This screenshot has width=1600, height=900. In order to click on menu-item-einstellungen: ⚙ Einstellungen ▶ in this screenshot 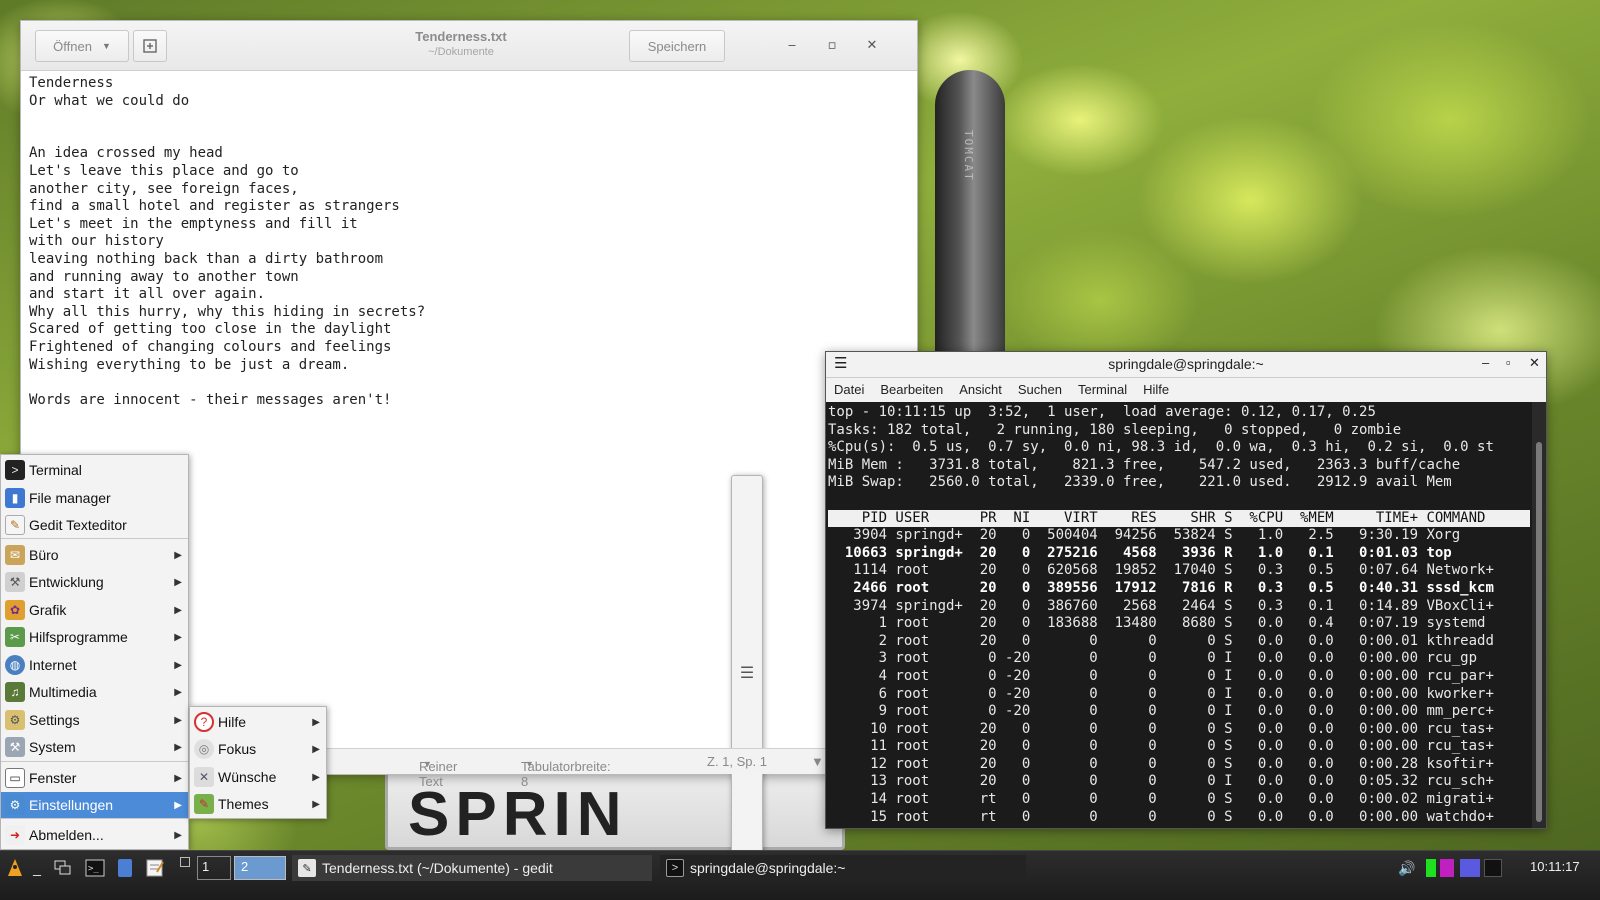, I will do `click(94, 805)`.